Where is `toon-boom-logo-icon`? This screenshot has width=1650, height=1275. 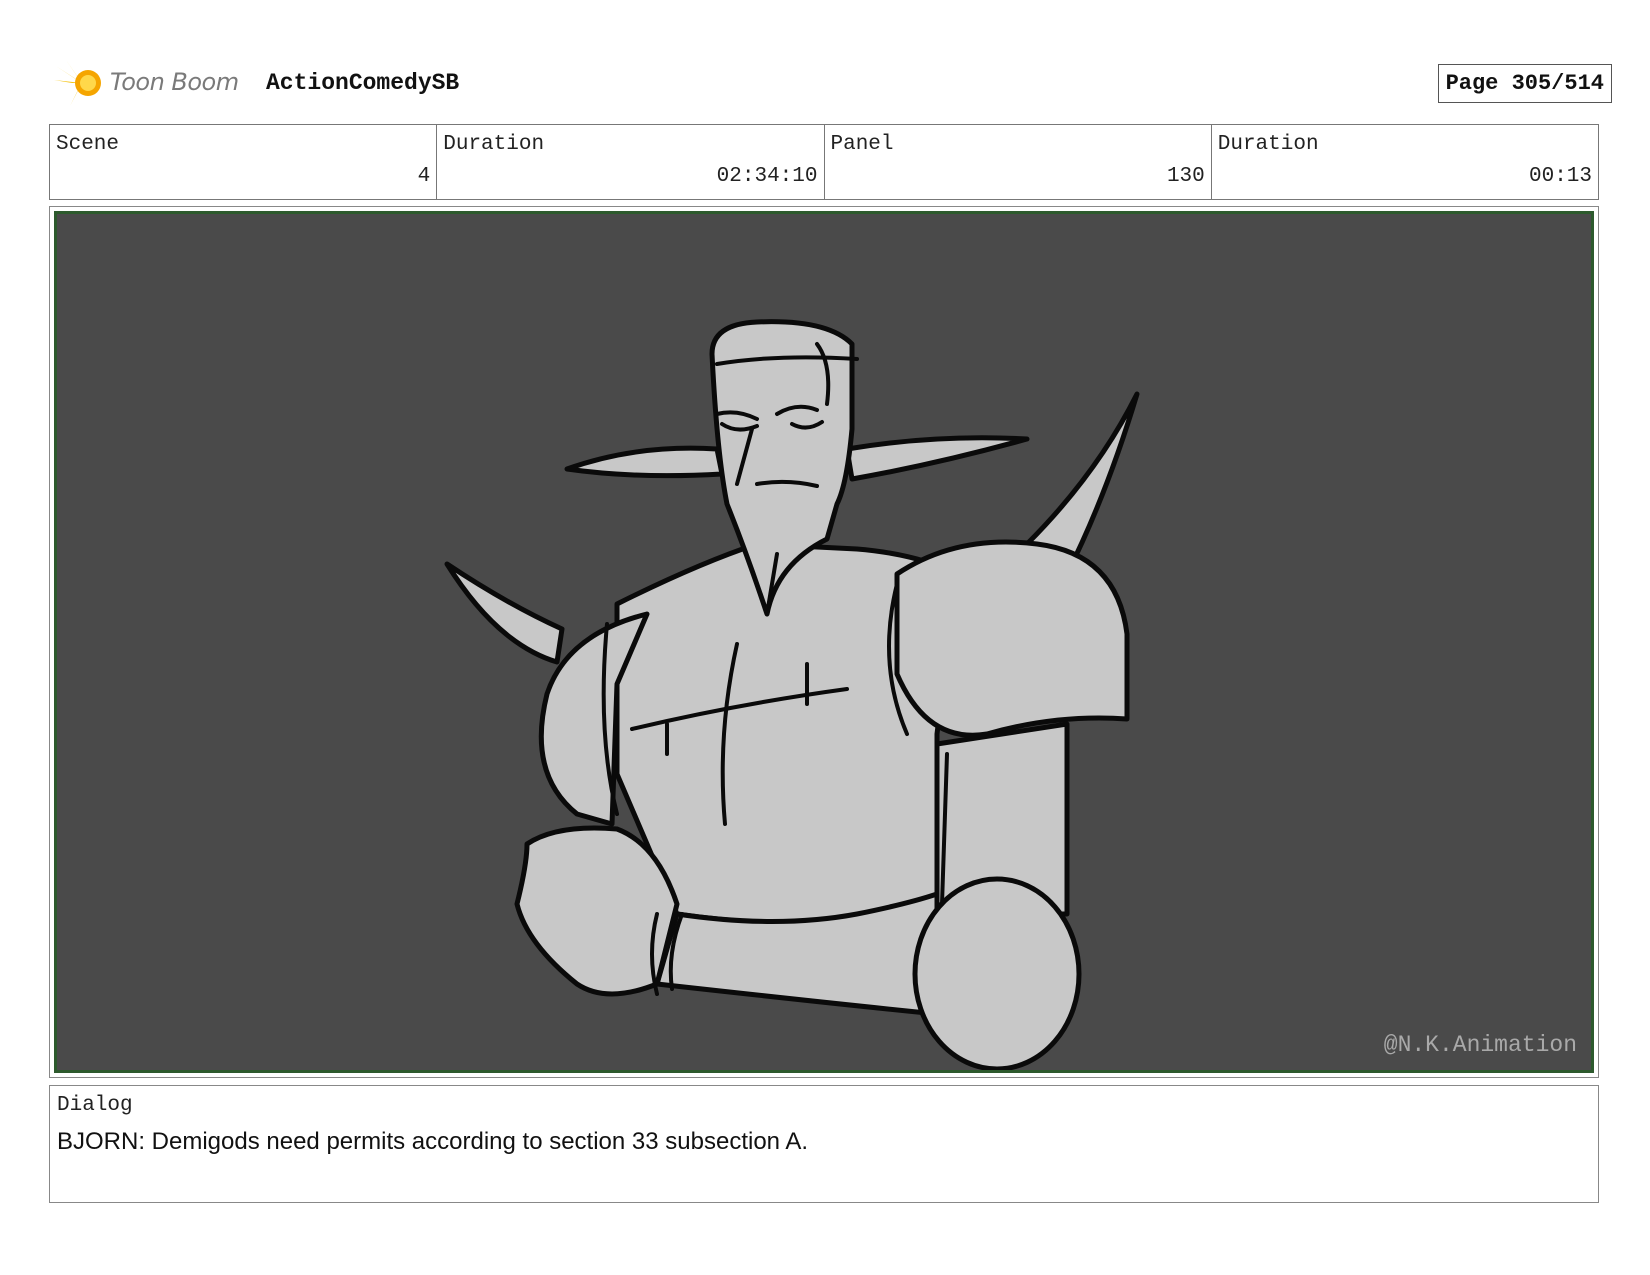
toon-boom-logo-icon is located at coordinates (77, 83).